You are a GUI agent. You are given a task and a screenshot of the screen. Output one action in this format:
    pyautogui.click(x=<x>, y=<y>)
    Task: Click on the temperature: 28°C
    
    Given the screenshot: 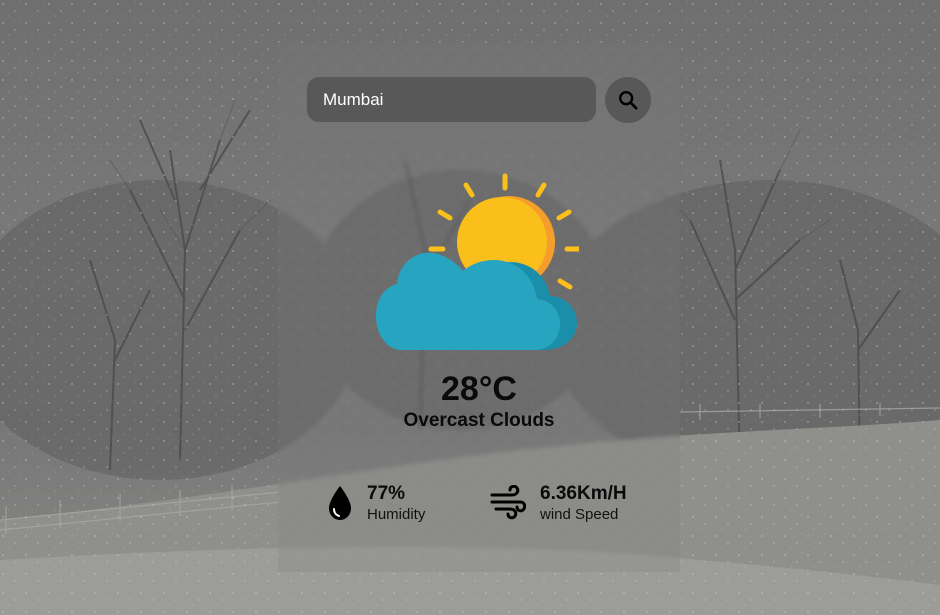 What is the action you would take?
    pyautogui.click(x=479, y=389)
    